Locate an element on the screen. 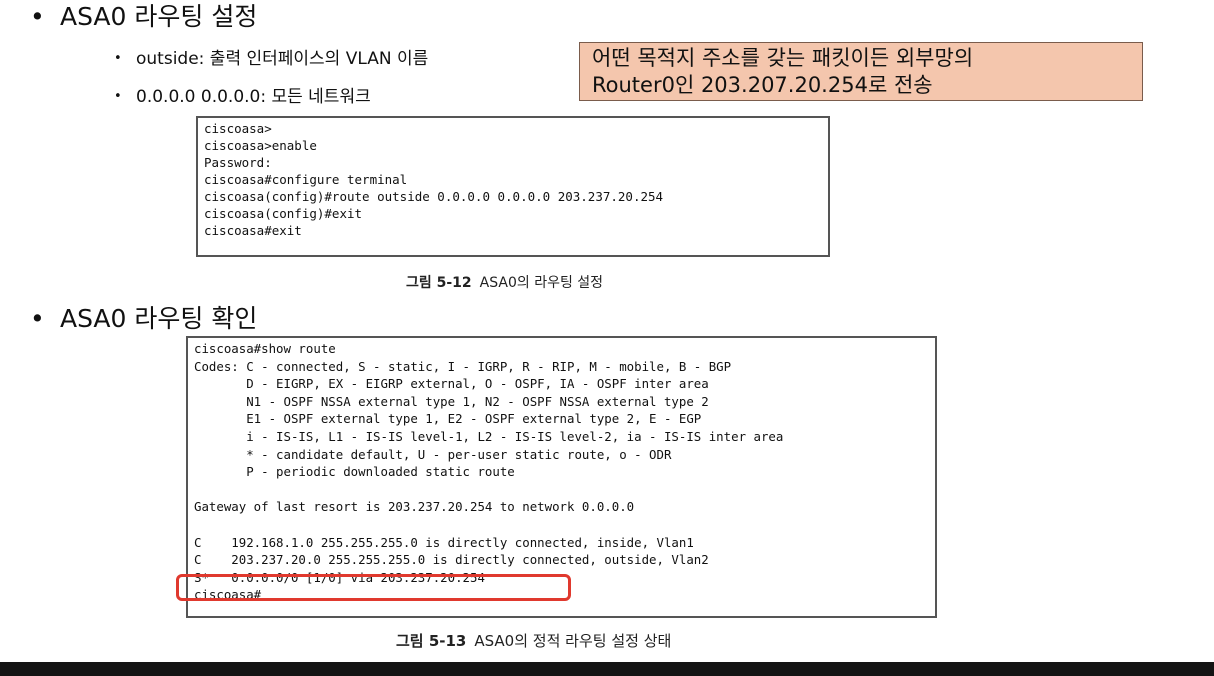 The height and width of the screenshot is (676, 1214). terminal-line: ciscoasa> is located at coordinates (238, 128).